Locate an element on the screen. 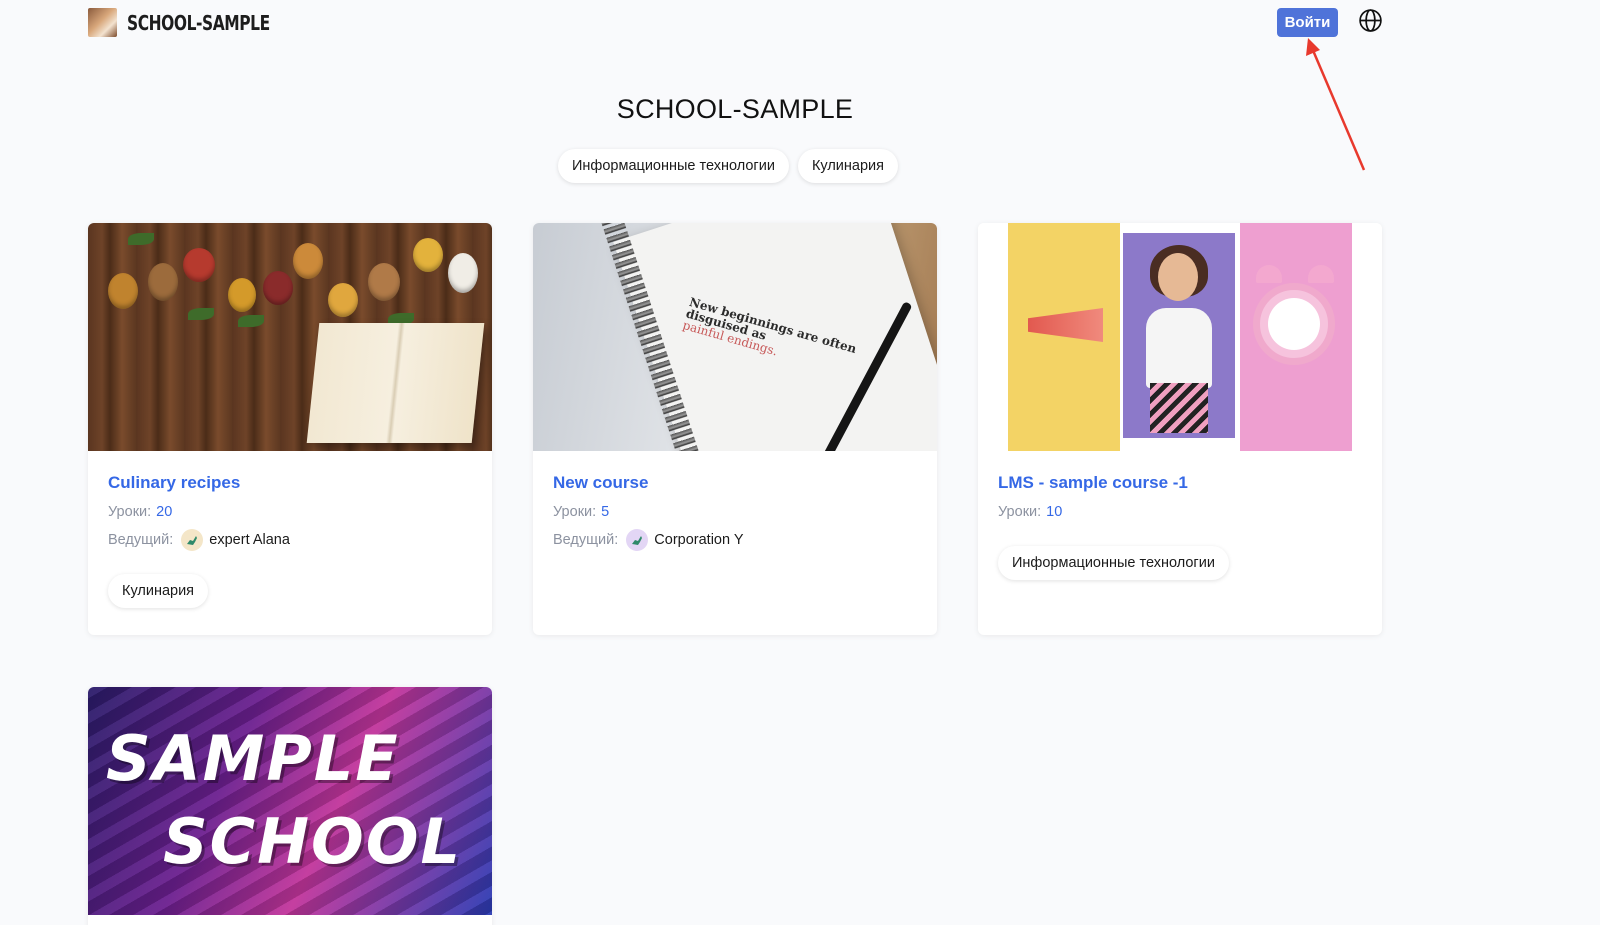 This screenshot has height=925, width=1600. course-tag: Кулинария is located at coordinates (158, 591).